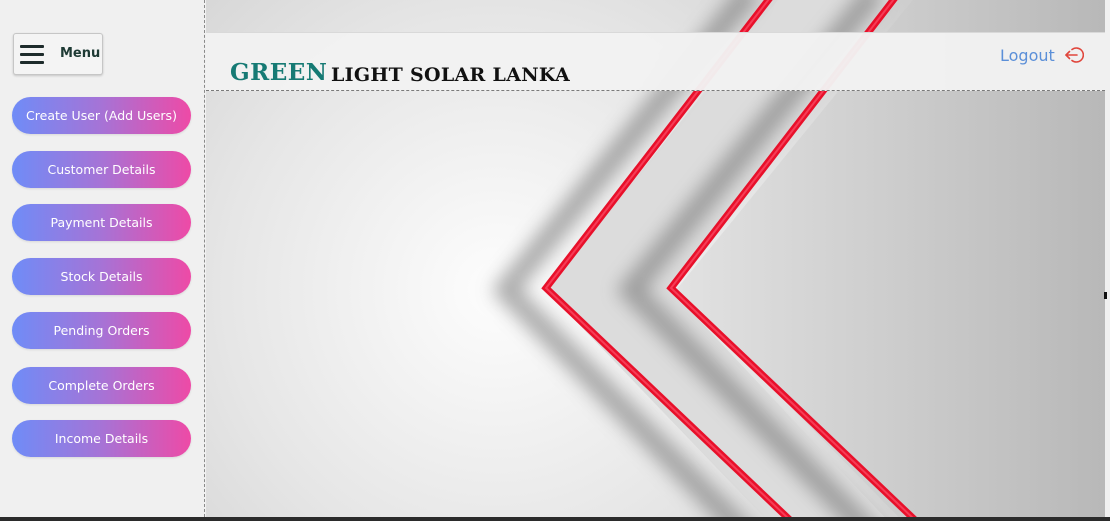 The width and height of the screenshot is (1110, 521). I want to click on logout-icon, so click(1074, 55).